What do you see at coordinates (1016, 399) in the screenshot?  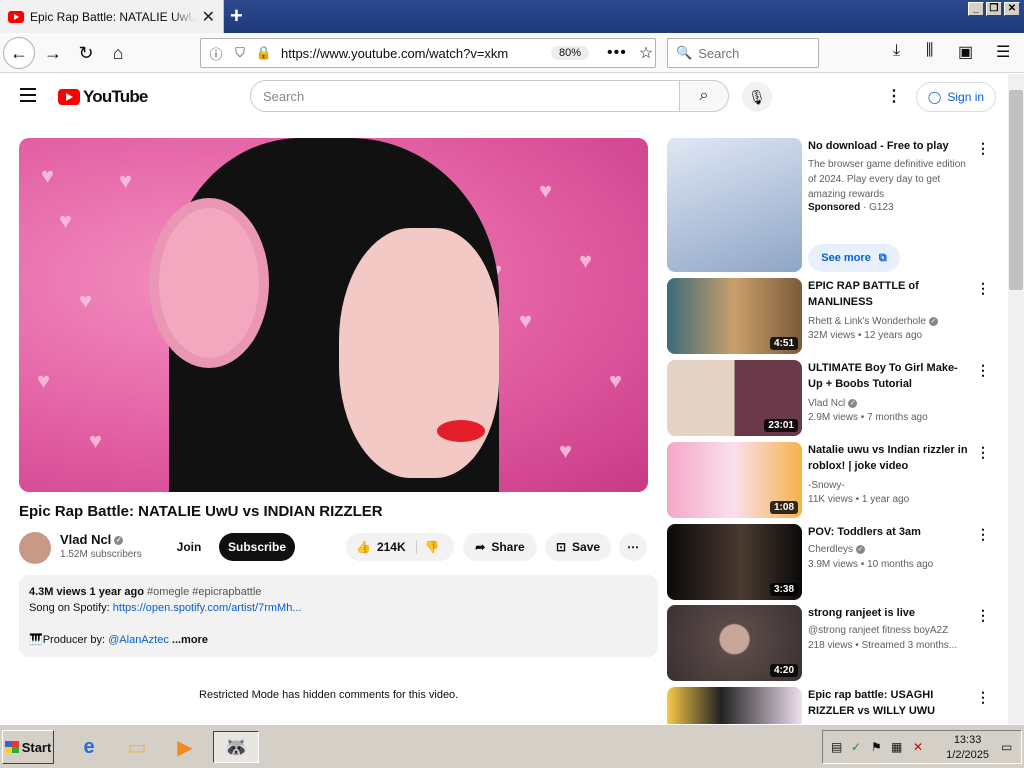 I see `page-scrollbar` at bounding box center [1016, 399].